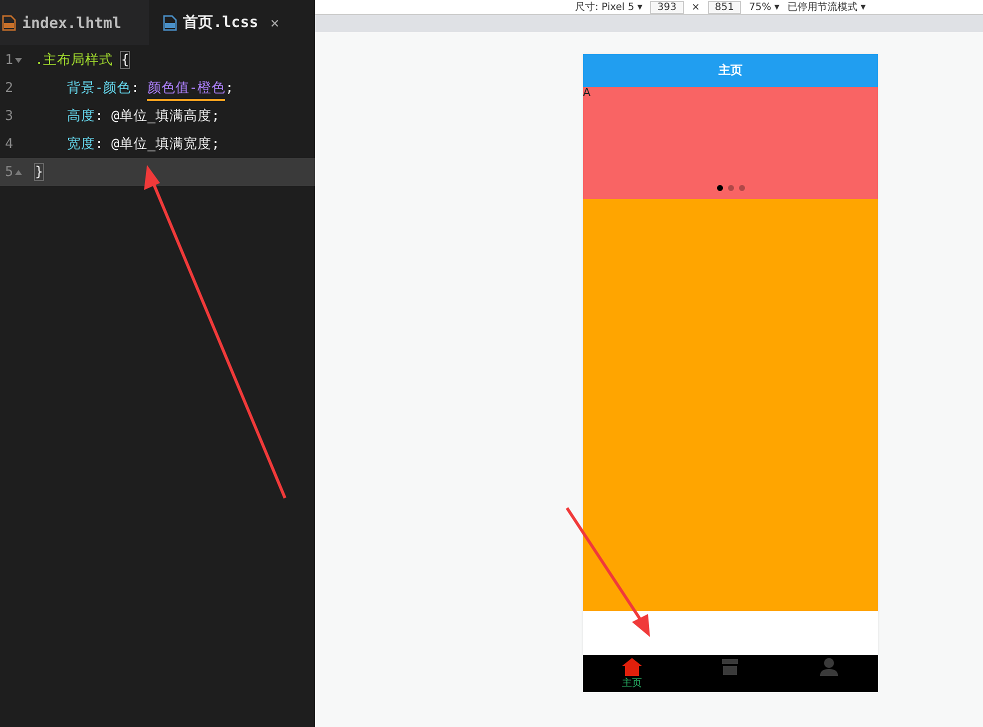 This screenshot has height=727, width=983. What do you see at coordinates (632, 683) in the screenshot?
I see `nav-label: 主页` at bounding box center [632, 683].